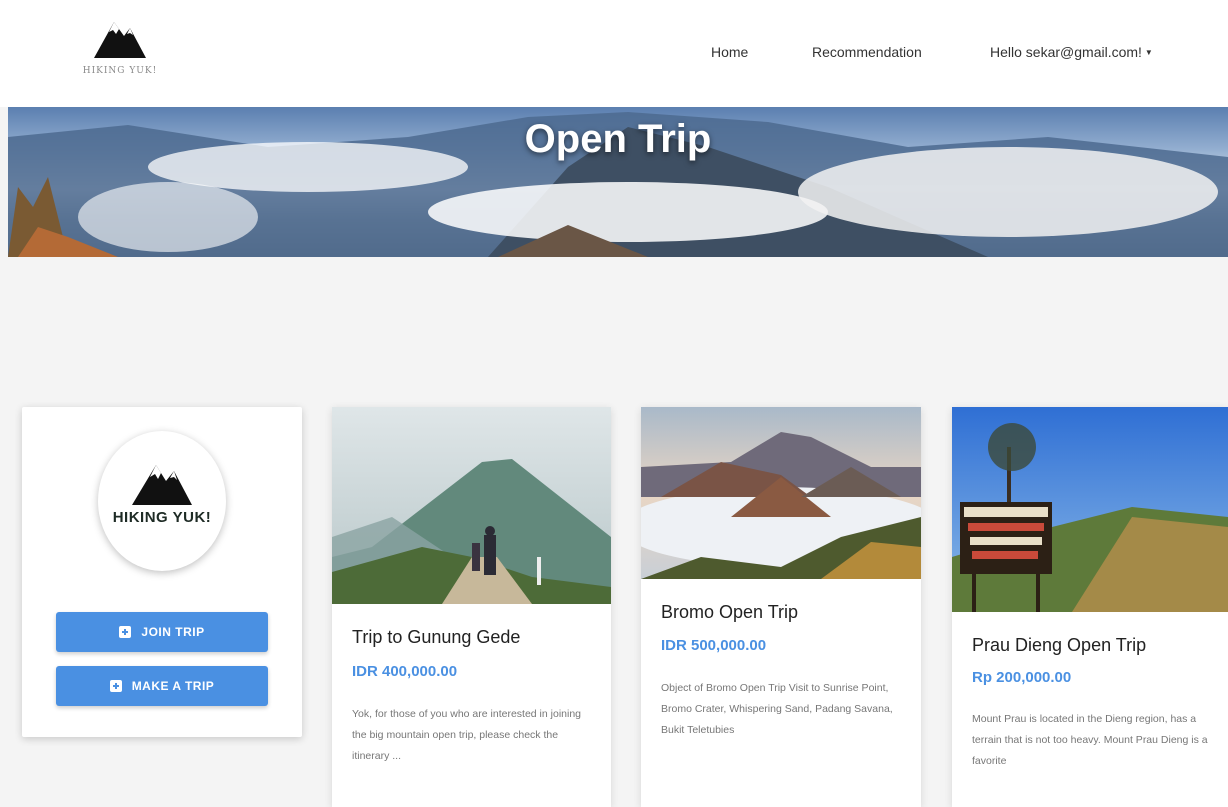 This screenshot has width=1228, height=807. I want to click on trip-price: IDR 500,000.00, so click(714, 645).